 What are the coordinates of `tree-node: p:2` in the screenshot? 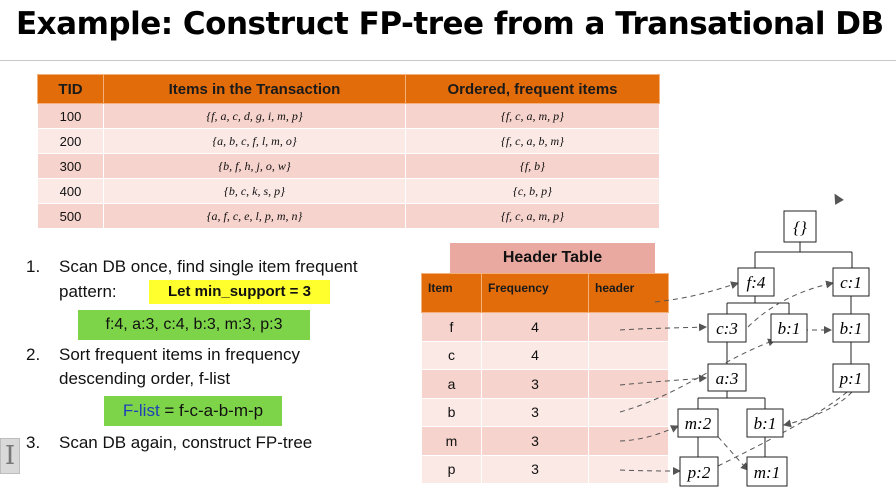 It's located at (699, 471).